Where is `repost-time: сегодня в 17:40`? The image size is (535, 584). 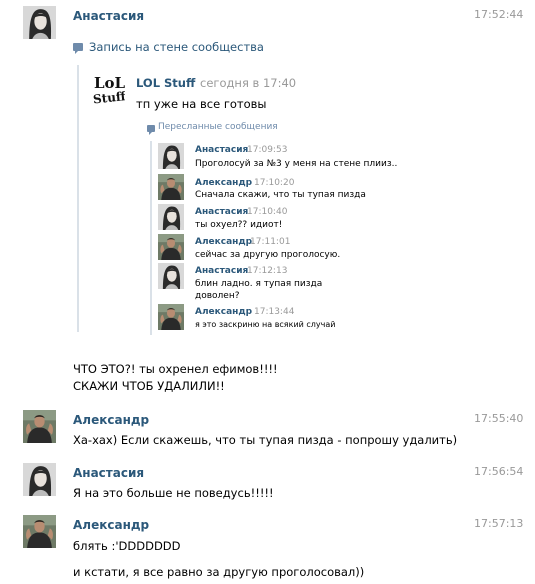
repost-time: сегодня в 17:40 is located at coordinates (248, 83).